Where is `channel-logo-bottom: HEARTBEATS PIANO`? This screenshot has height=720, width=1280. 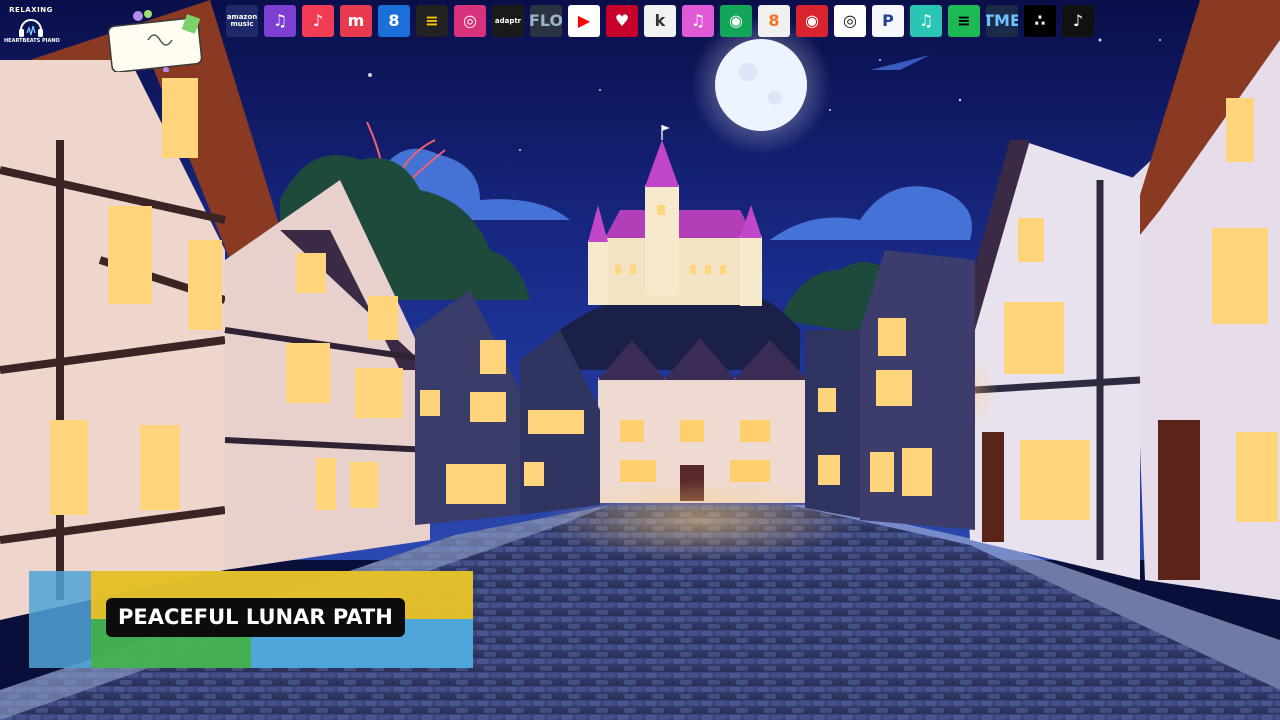 channel-logo-bottom: HEARTBEATS PIANO is located at coordinates (32, 41).